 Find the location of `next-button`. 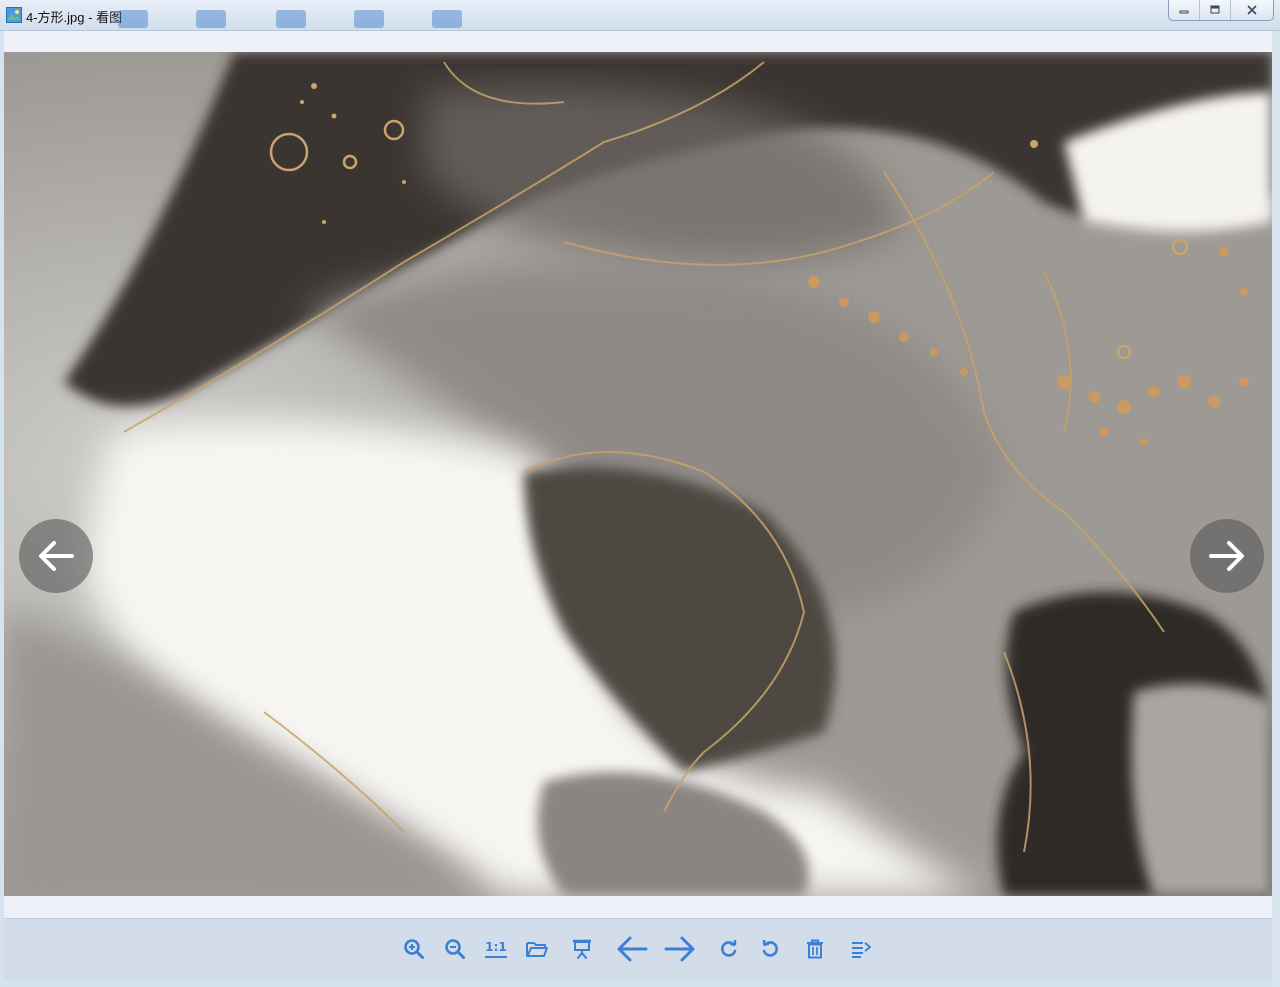

next-button is located at coordinates (680, 949).